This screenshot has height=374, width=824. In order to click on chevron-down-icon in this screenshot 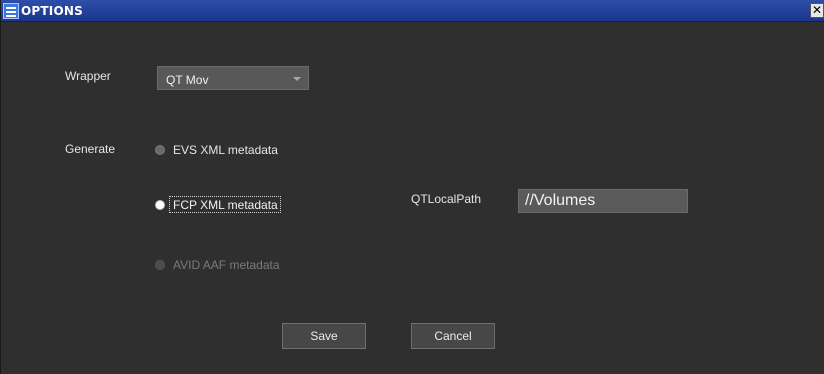, I will do `click(297, 79)`.